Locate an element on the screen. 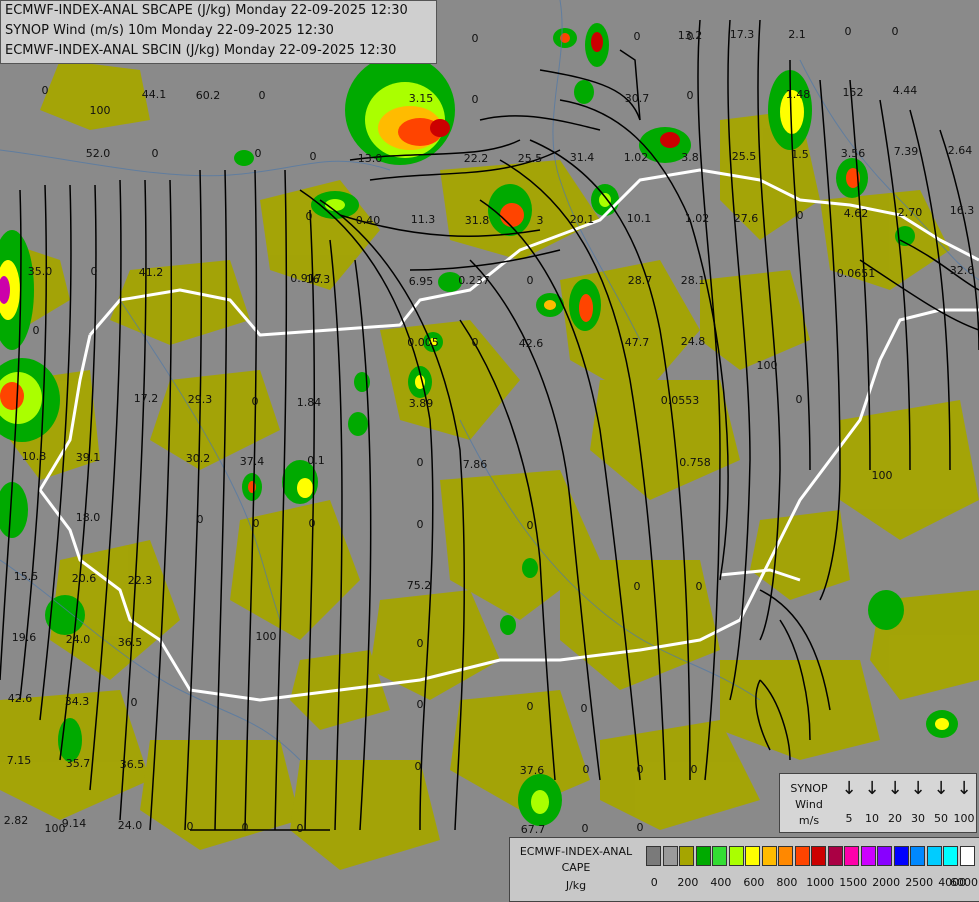 Image resolution: width=979 pixels, height=902 pixels. synop-legend-title: SYNOP is located at coordinates (809, 788).